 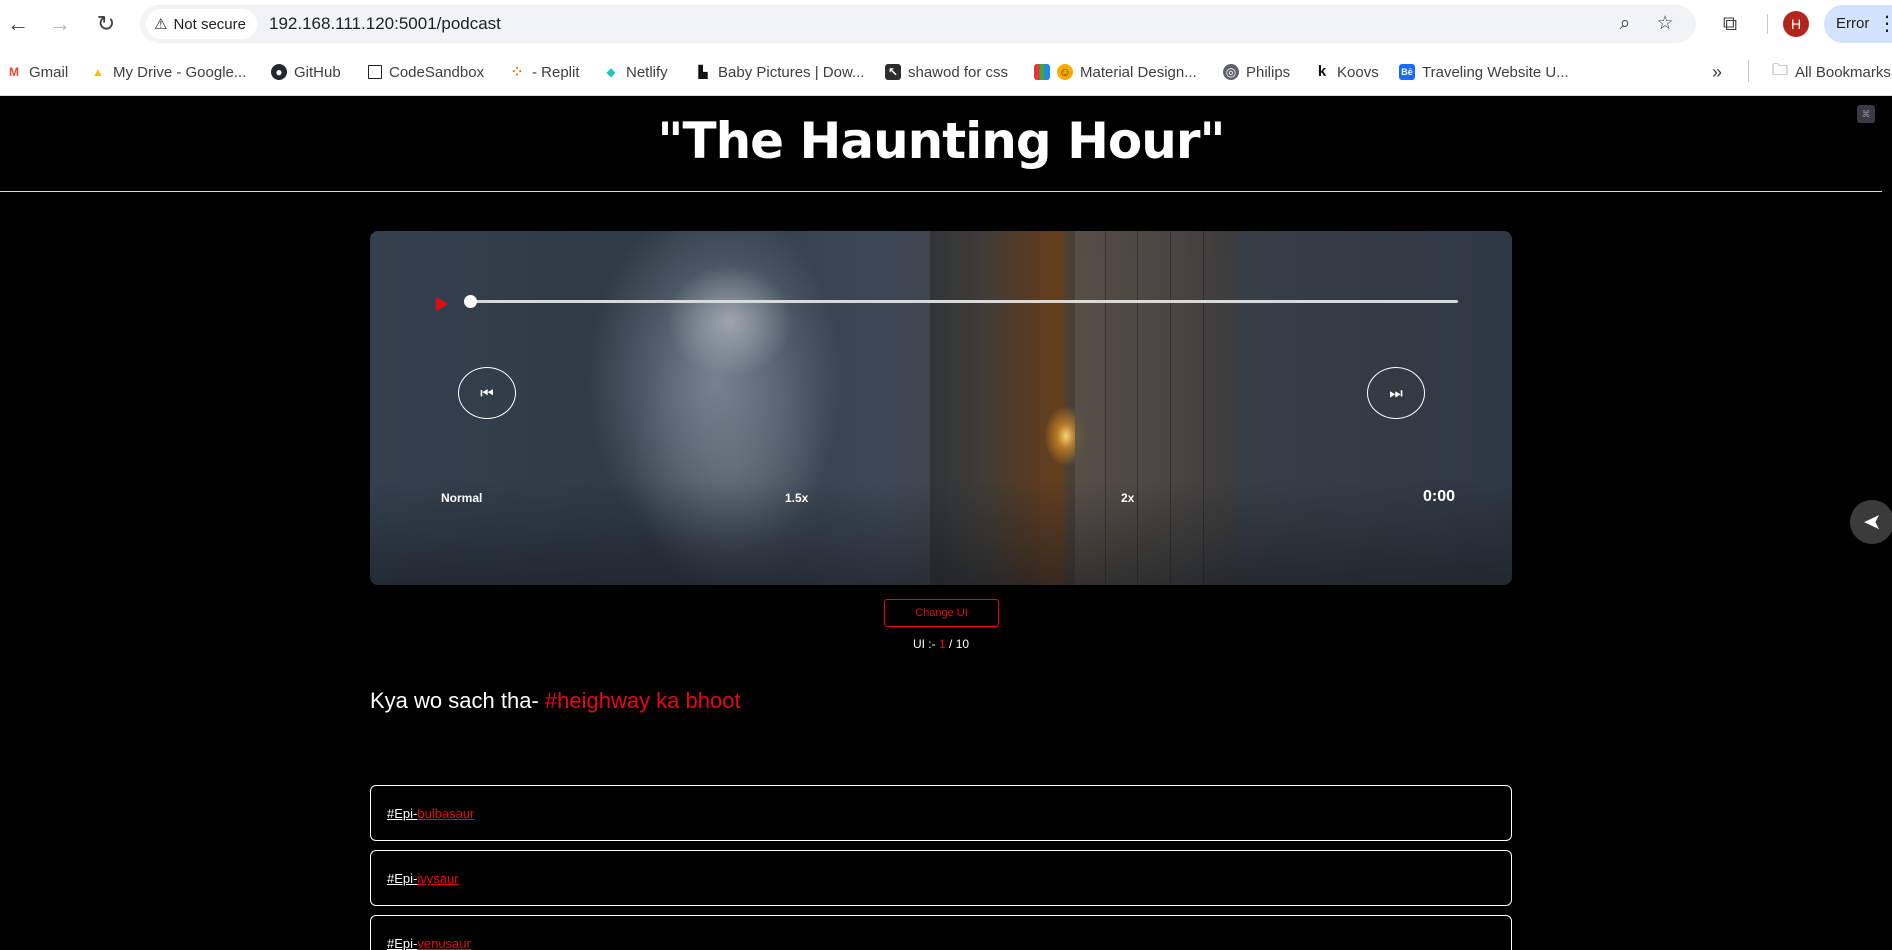 What do you see at coordinates (1358, 72) in the screenshot?
I see `bookmark-label: Koovs` at bounding box center [1358, 72].